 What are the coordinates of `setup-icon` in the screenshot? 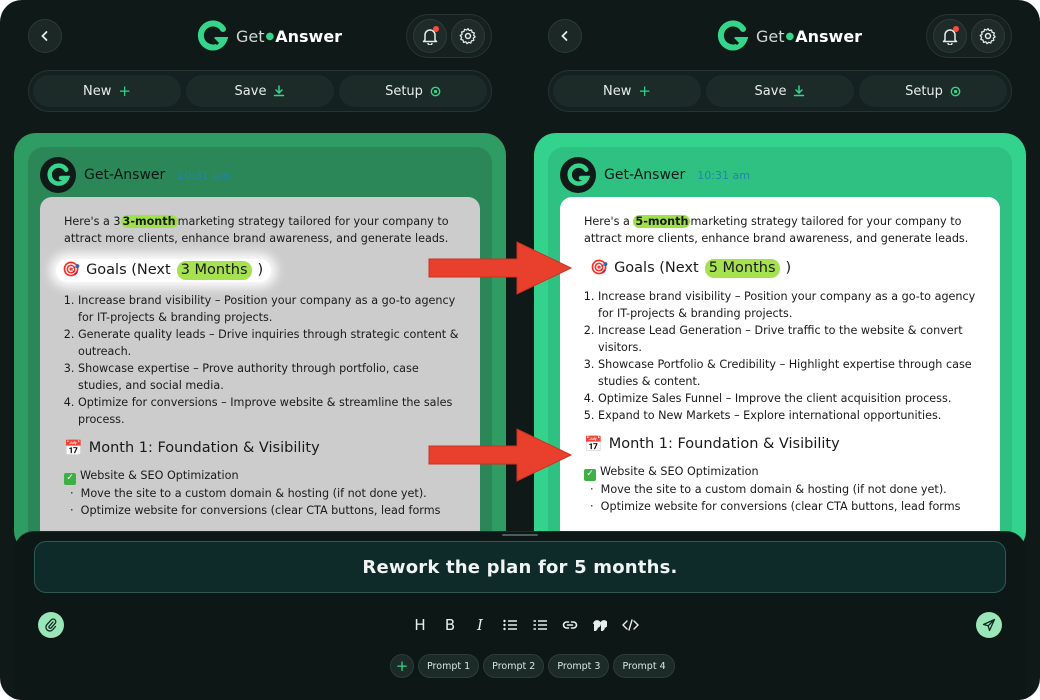 It's located at (955, 91).